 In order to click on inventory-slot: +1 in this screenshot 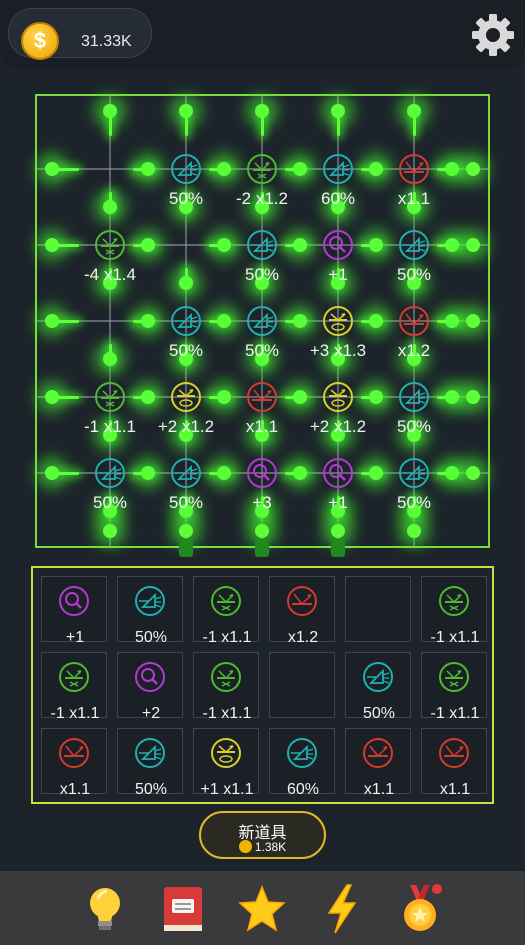, I will do `click(74, 611)`.